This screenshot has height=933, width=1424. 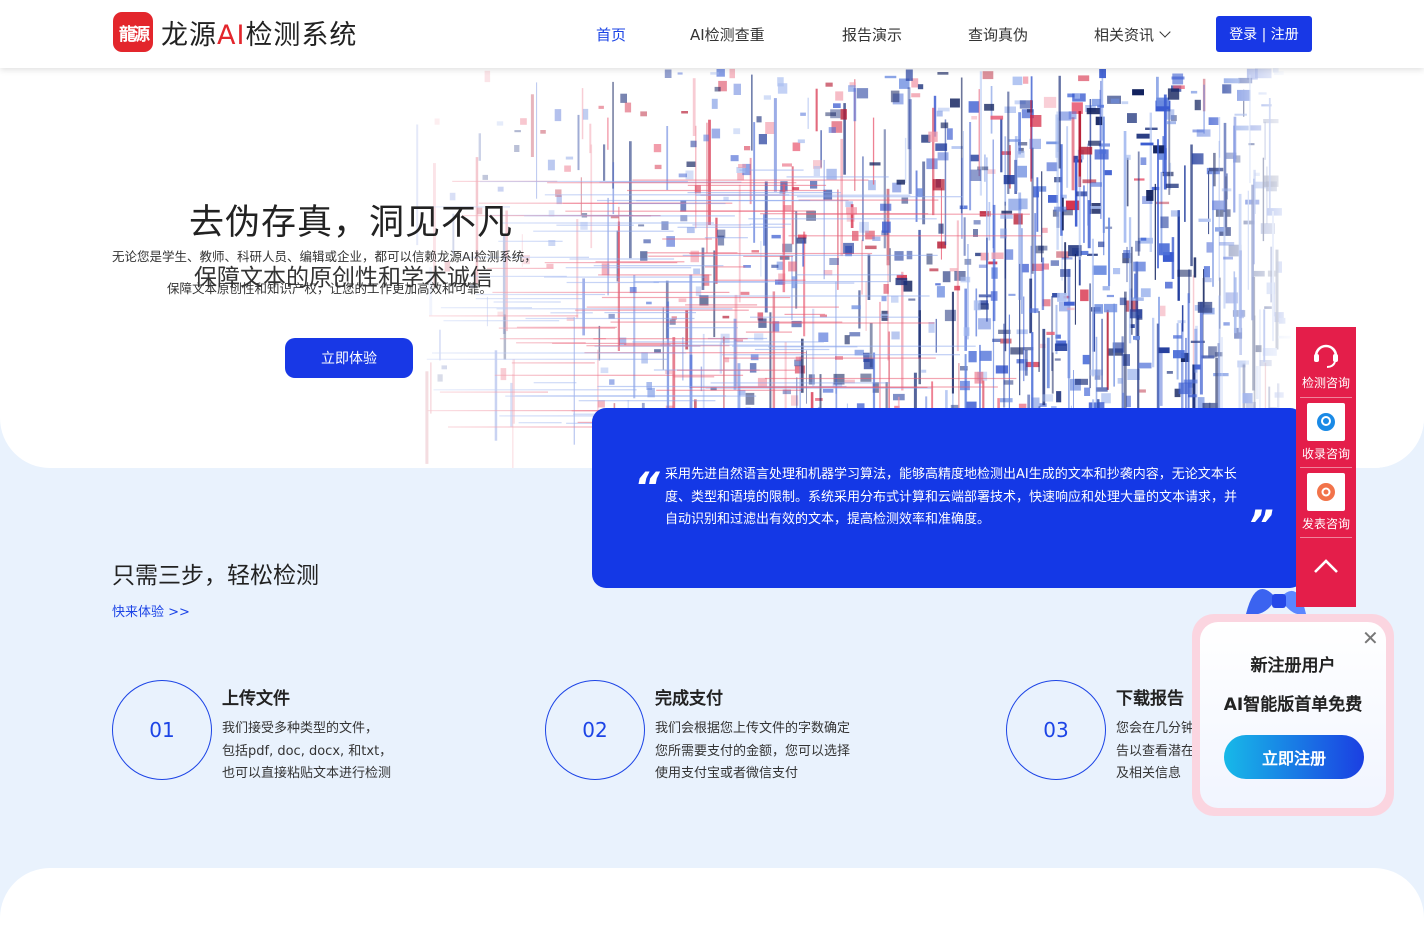 I want to click on nav-news: 相关资讯, so click(x=1132, y=34).